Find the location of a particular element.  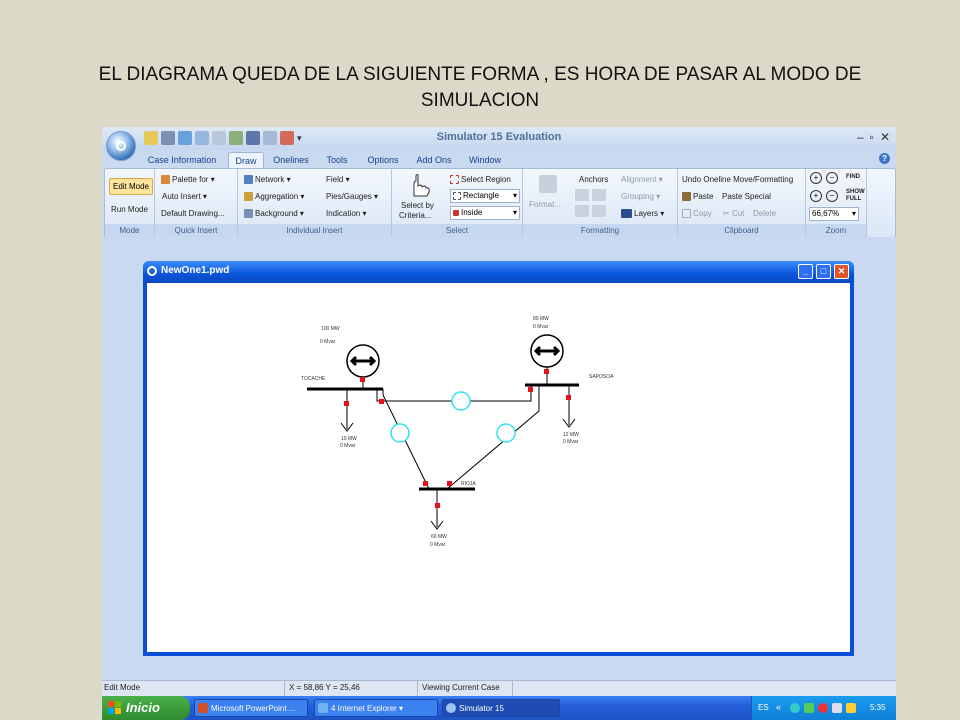

inside-combo: Inside ▾ is located at coordinates (485, 213).